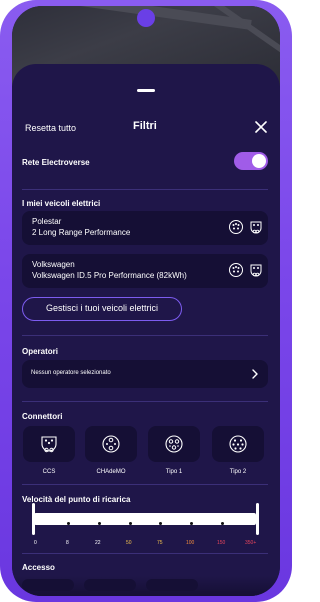 This screenshot has height=602, width=320. Describe the element at coordinates (145, 374) in the screenshot. I see `operator-selector: Nessun operatore selezionato` at that location.